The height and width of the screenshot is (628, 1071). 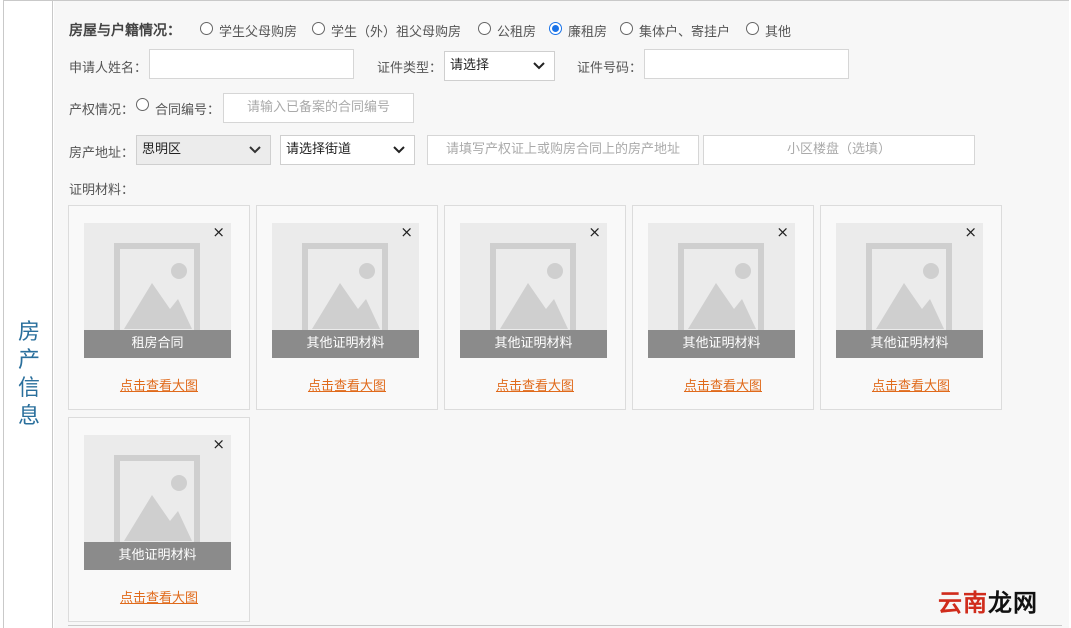 I want to click on section-header-column: 房产信息, so click(x=28, y=314).